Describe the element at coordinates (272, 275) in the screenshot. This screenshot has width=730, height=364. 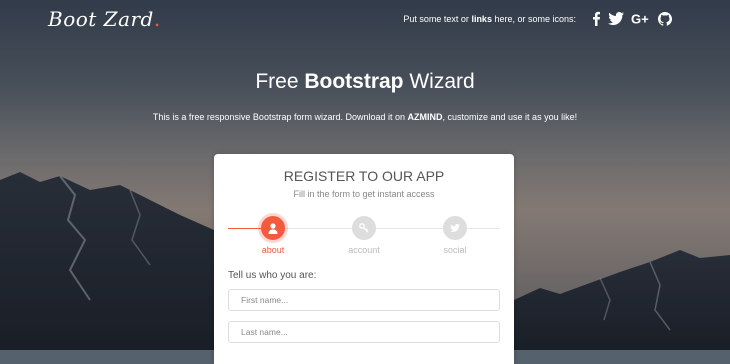
I see `form-heading: Tell us who you are:` at that location.